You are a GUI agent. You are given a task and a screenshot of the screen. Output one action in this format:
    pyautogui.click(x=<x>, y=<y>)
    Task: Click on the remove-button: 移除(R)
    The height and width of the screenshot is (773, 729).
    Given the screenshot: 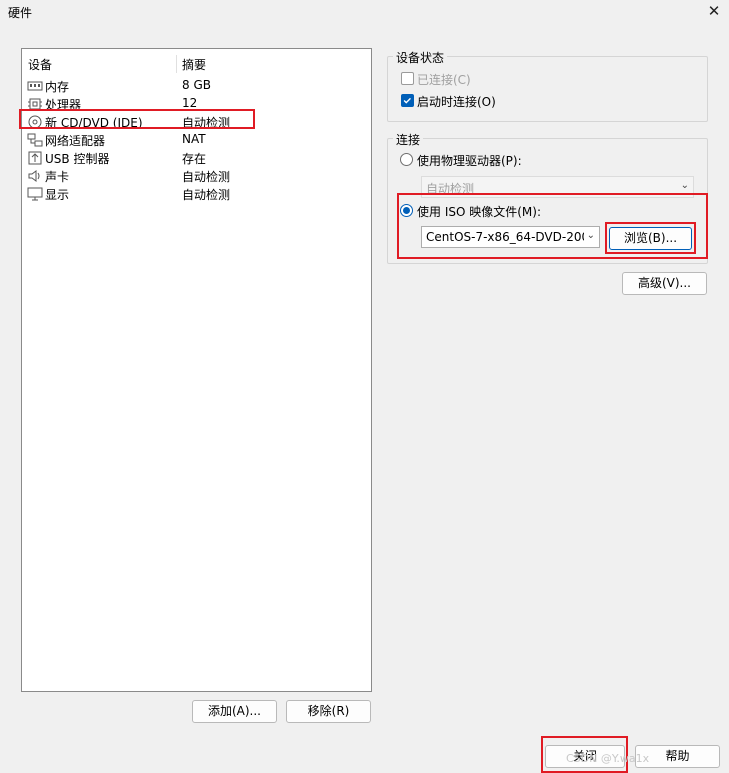 What is the action you would take?
    pyautogui.click(x=328, y=711)
    